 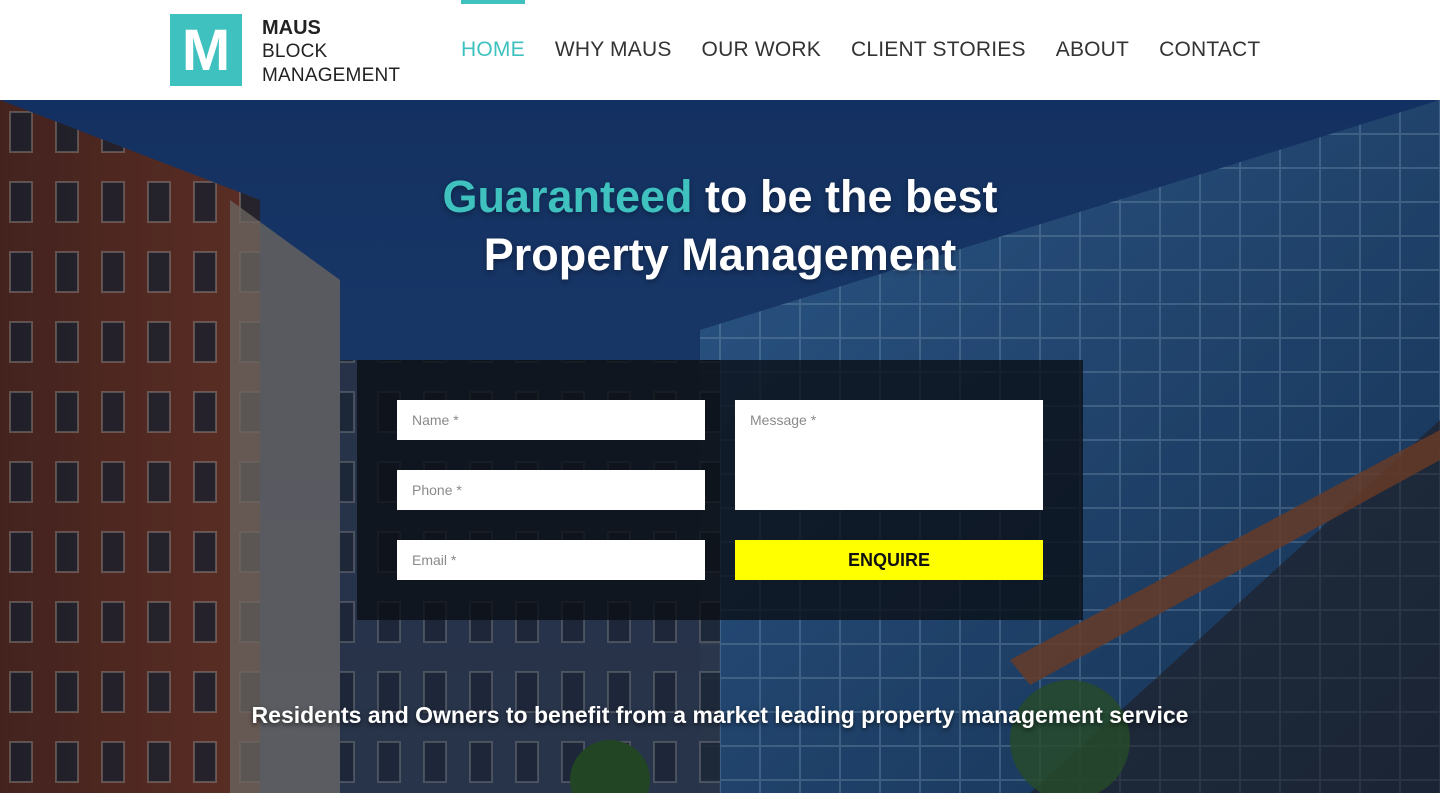 What do you see at coordinates (291, 28) in the screenshot?
I see `logo-name-line1: MAUS` at bounding box center [291, 28].